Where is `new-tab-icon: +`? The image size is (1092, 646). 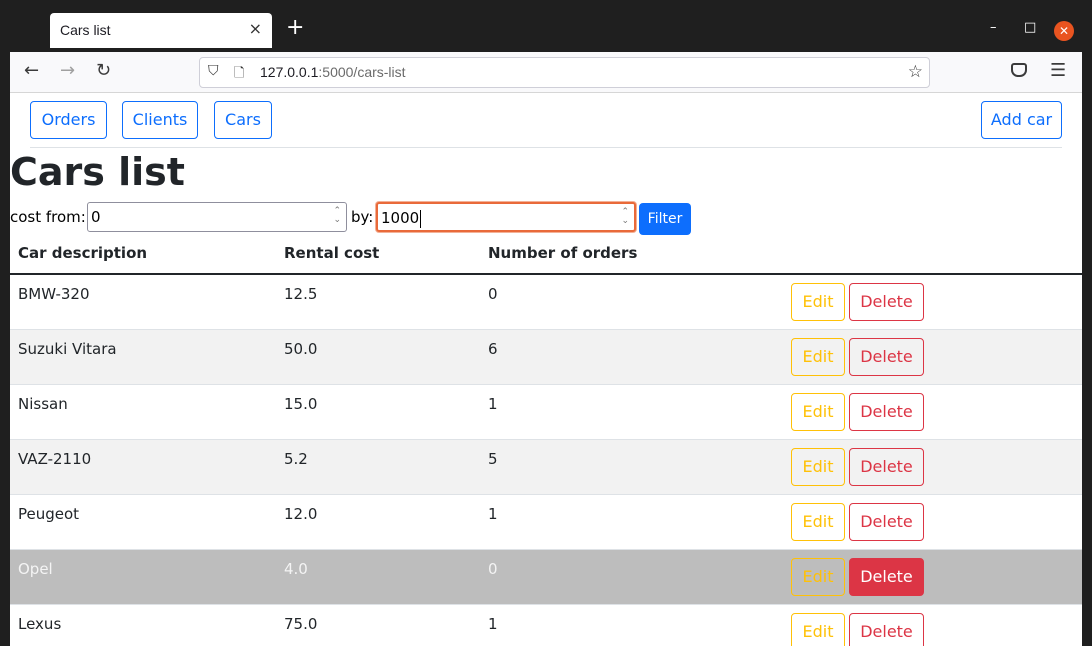
new-tab-icon: + is located at coordinates (295, 28).